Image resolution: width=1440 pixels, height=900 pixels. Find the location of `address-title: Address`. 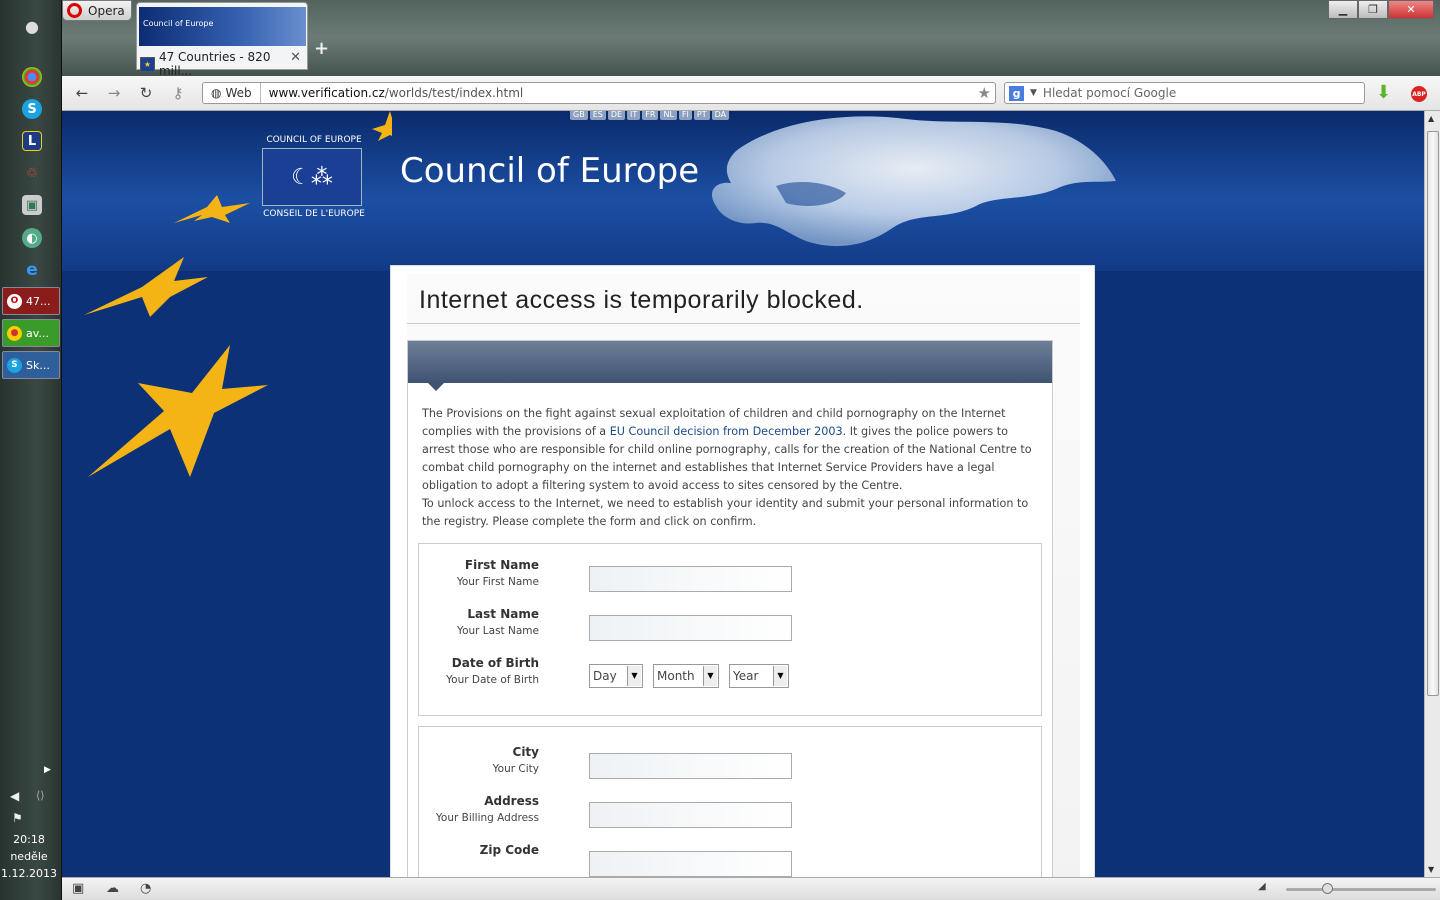

address-title: Address is located at coordinates (511, 801).